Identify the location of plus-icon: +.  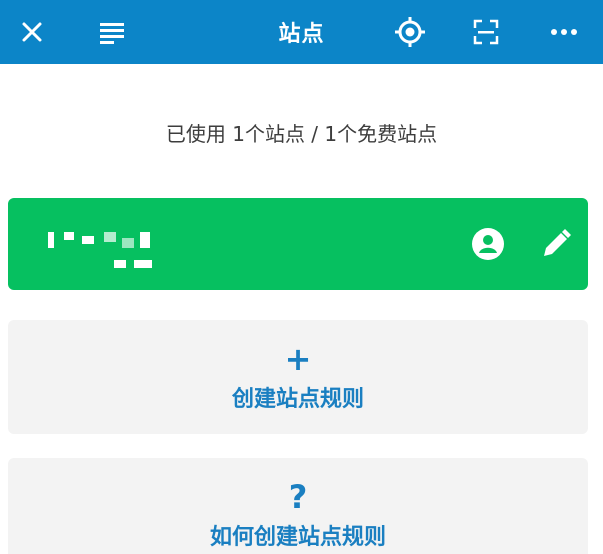
(298, 359).